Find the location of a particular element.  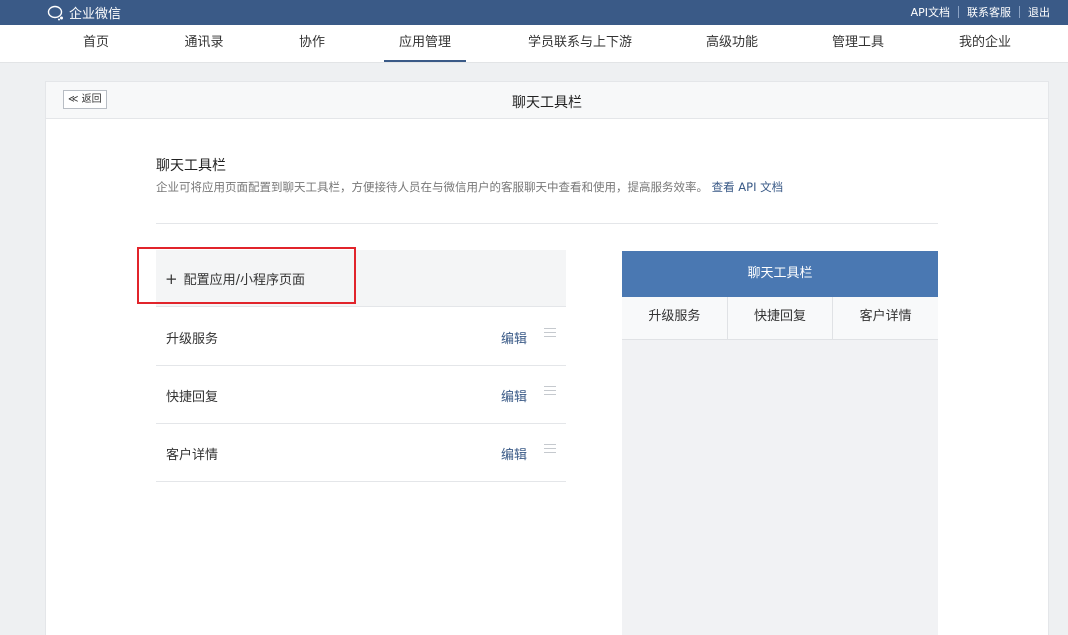

preview-tab: 升级服务 is located at coordinates (675, 318).